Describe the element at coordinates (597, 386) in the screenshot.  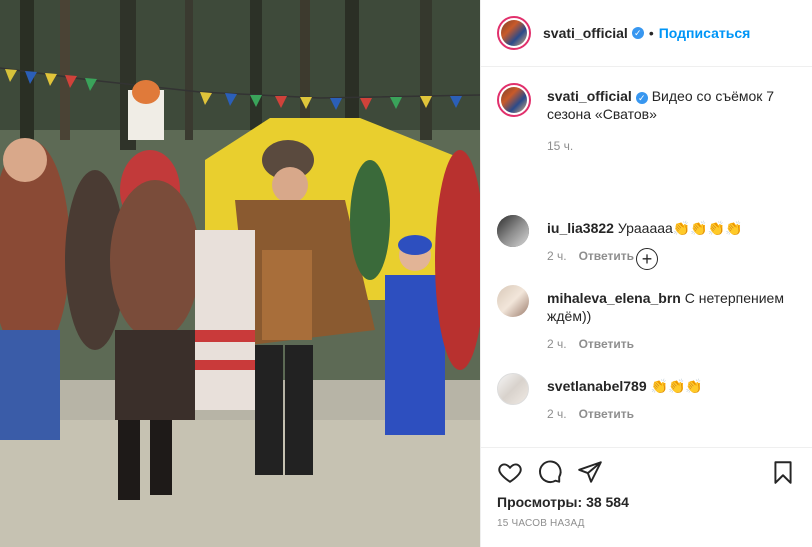
I see `comment-username: svetlanabel789` at that location.